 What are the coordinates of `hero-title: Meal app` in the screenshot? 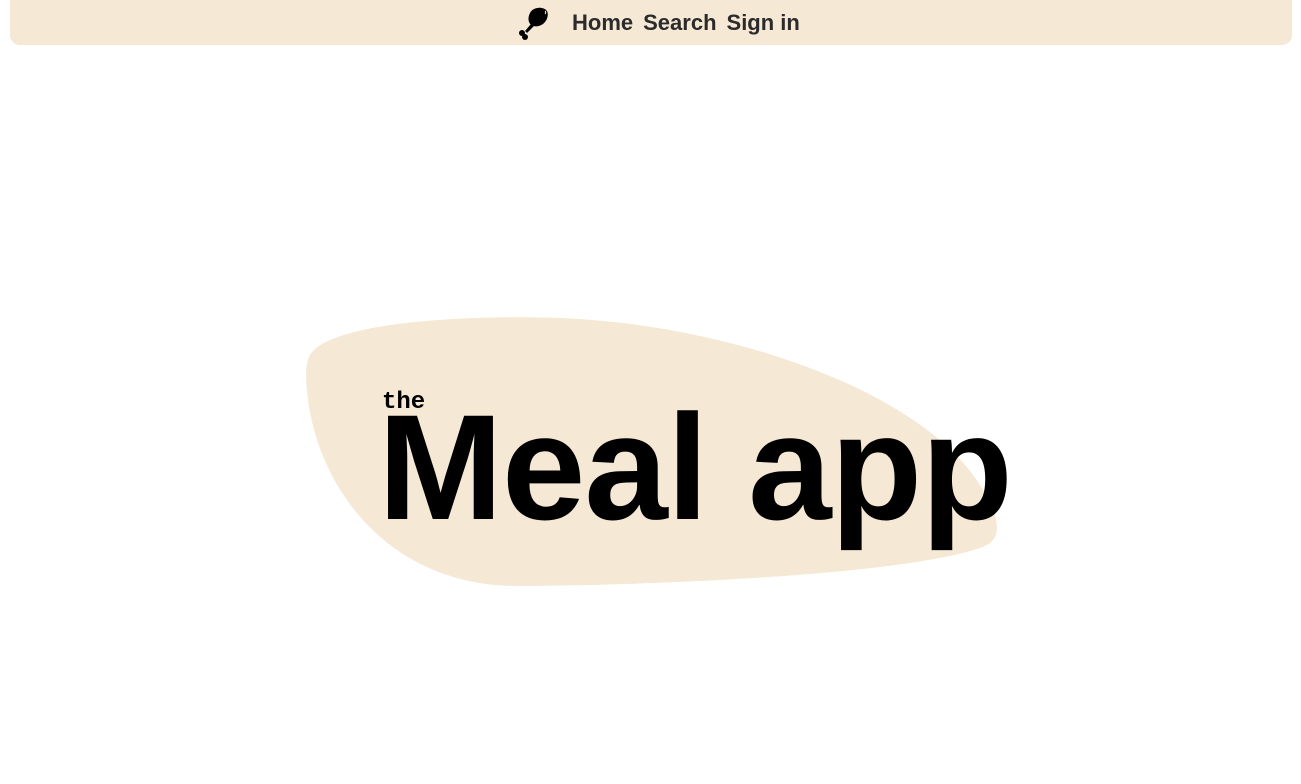 It's located at (695, 467).